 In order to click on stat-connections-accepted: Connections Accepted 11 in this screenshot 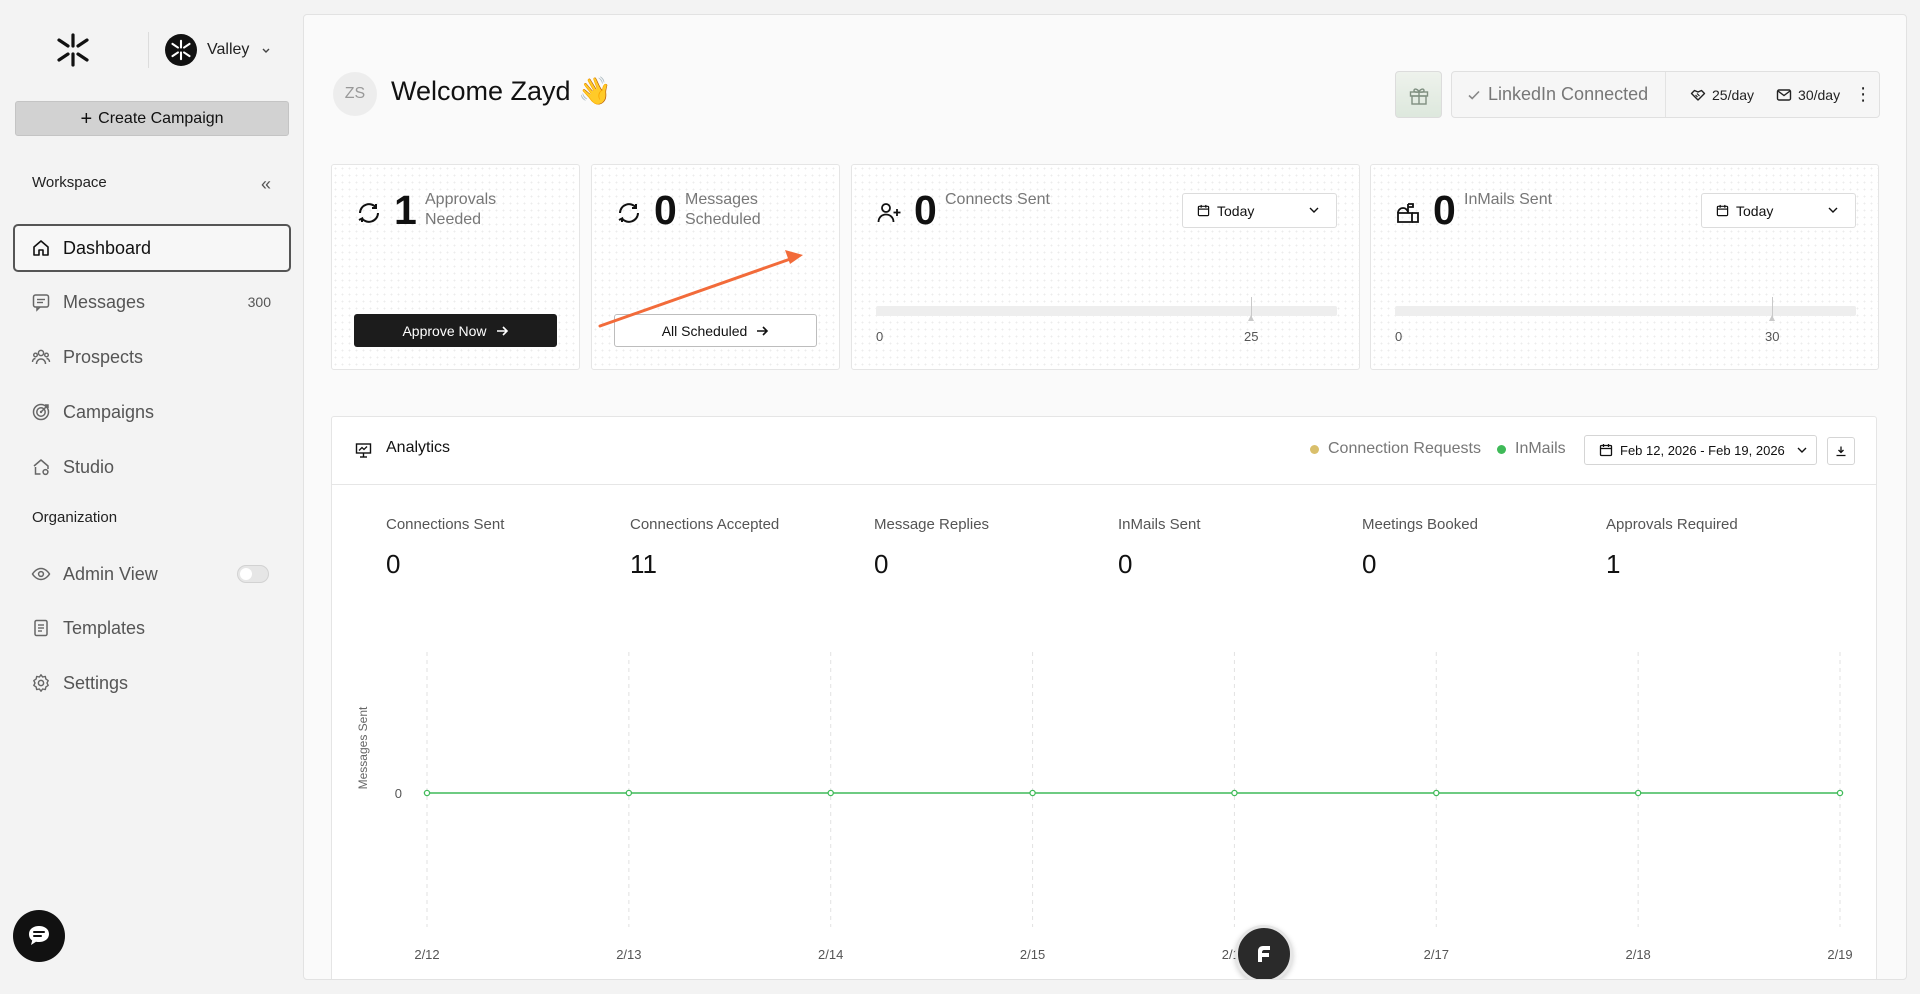, I will do `click(704, 548)`.